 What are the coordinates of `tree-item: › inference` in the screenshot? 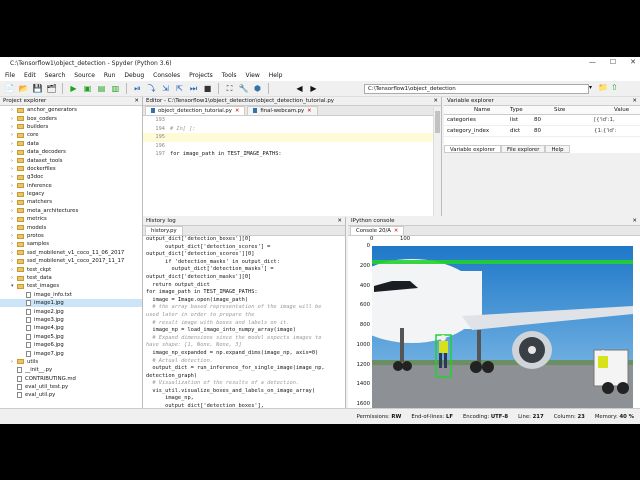 It's located at (71, 186).